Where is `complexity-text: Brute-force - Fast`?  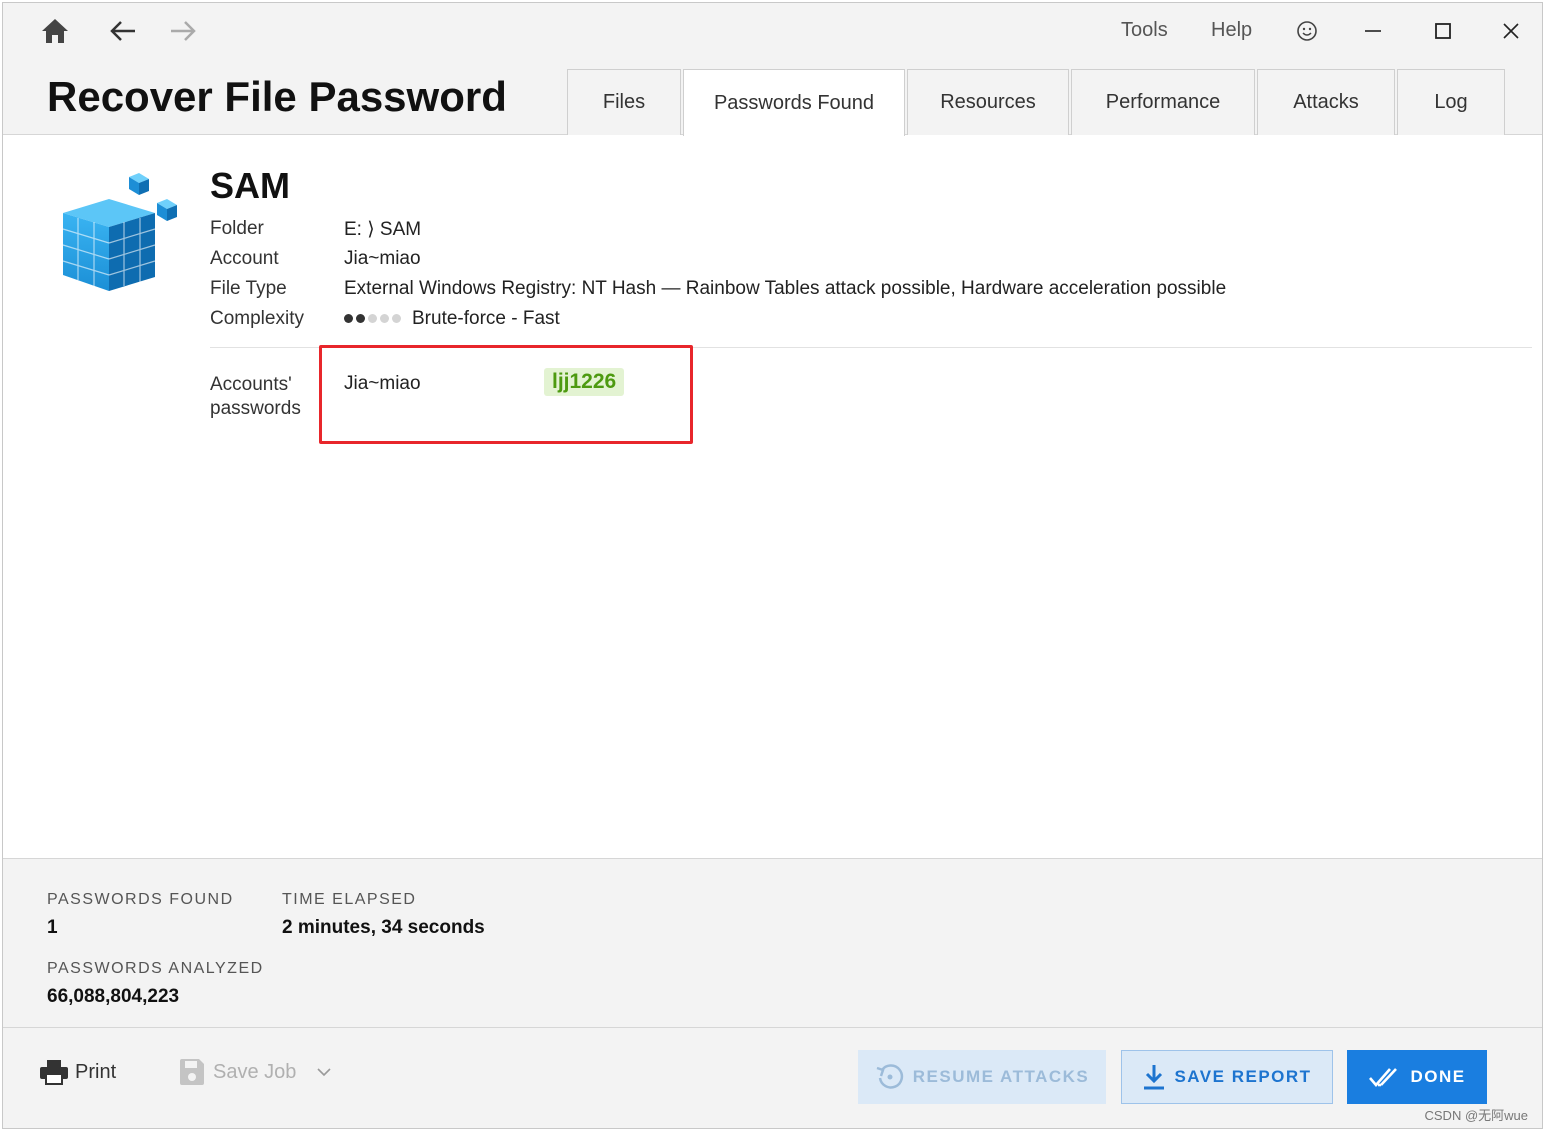
complexity-text: Brute-force - Fast is located at coordinates (486, 318).